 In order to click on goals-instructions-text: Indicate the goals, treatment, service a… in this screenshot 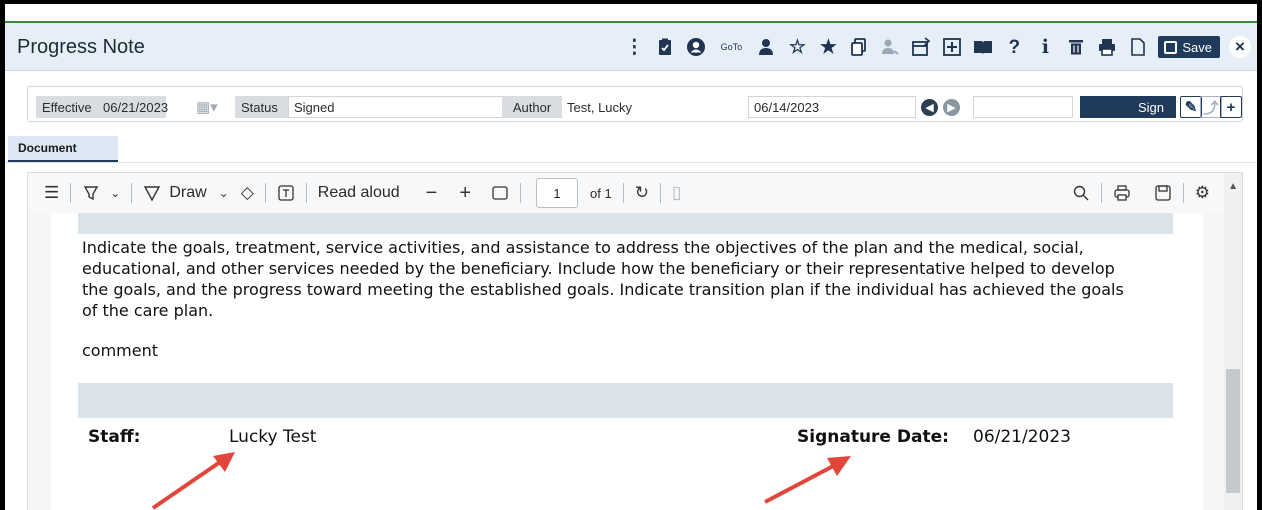, I will do `click(603, 279)`.